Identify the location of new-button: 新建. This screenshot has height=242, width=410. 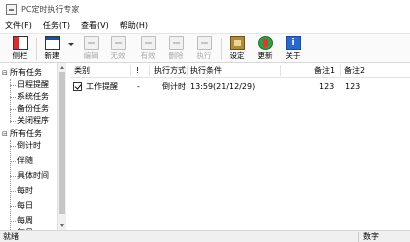
(52, 49).